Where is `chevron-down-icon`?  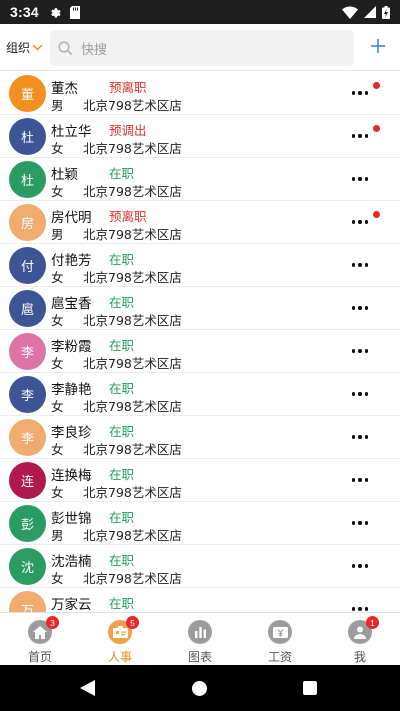
chevron-down-icon is located at coordinates (37, 47).